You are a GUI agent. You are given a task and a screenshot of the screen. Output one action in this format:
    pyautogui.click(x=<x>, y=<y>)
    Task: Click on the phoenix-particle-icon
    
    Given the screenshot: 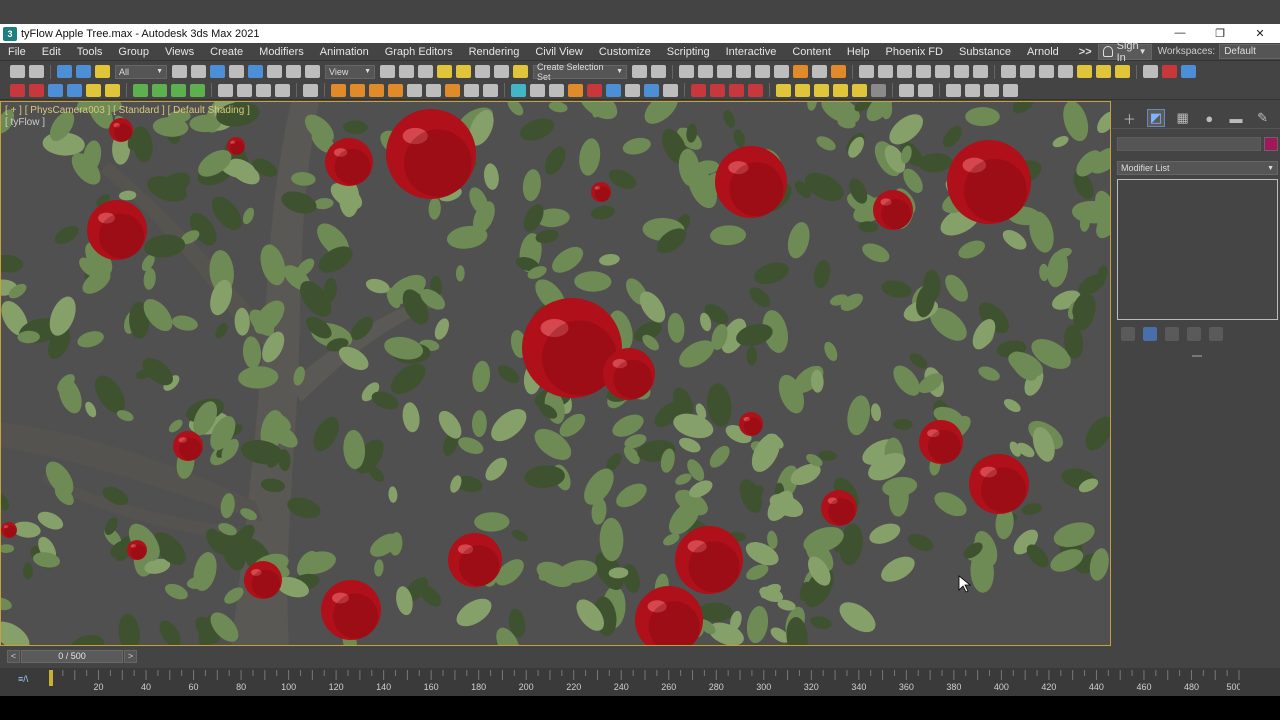 What is the action you would take?
    pyautogui.click(x=923, y=71)
    